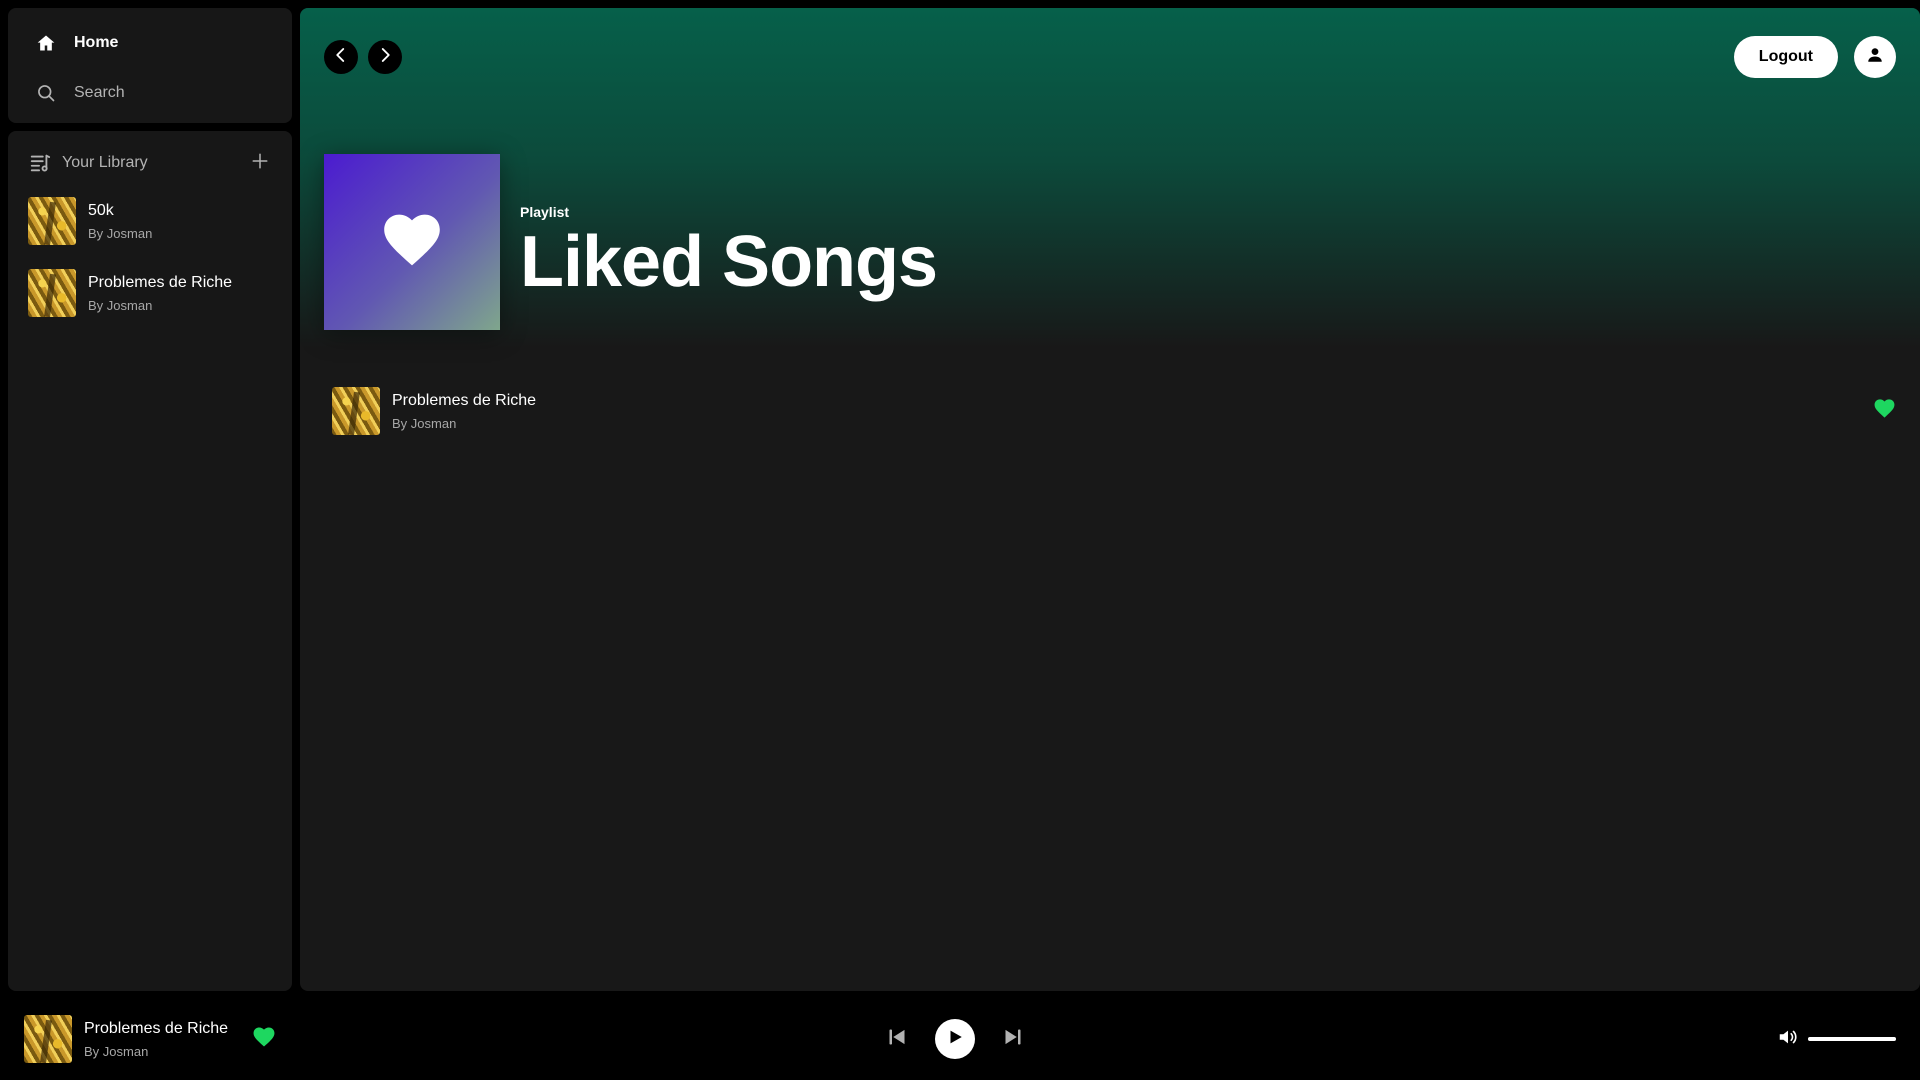  I want to click on history-navigation, so click(363, 57).